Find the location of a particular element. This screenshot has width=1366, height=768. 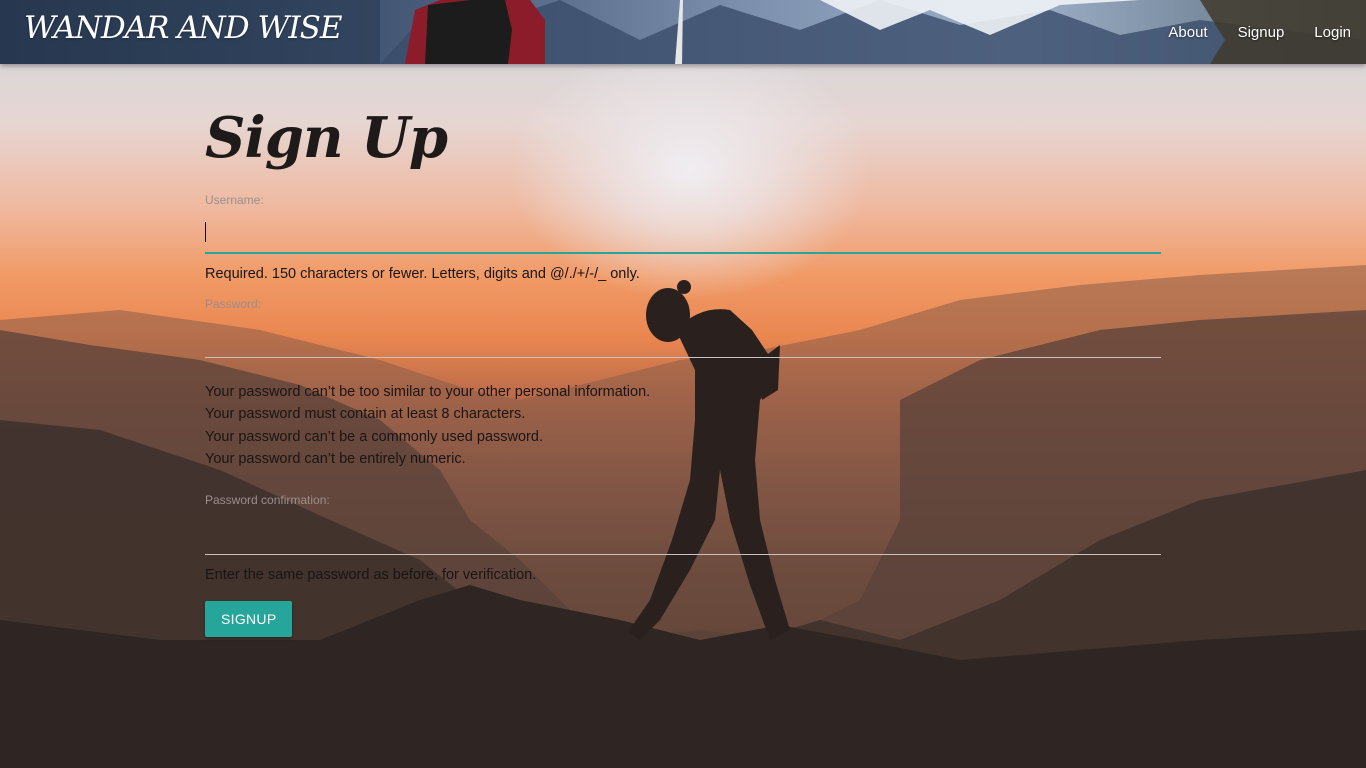

nav-link-login: Login is located at coordinates (1332, 32).